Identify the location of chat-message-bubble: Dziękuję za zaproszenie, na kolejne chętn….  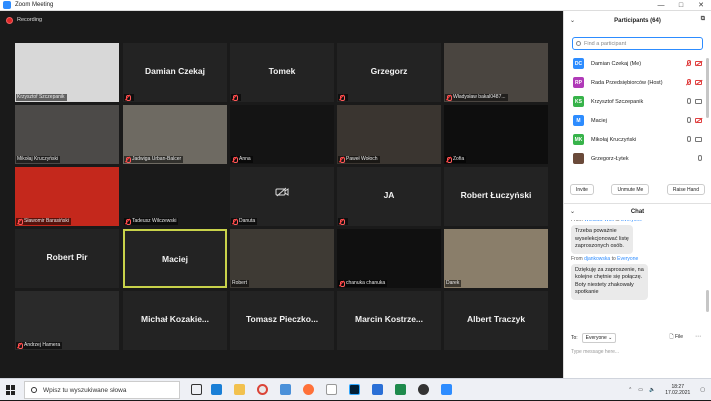
(609, 281).